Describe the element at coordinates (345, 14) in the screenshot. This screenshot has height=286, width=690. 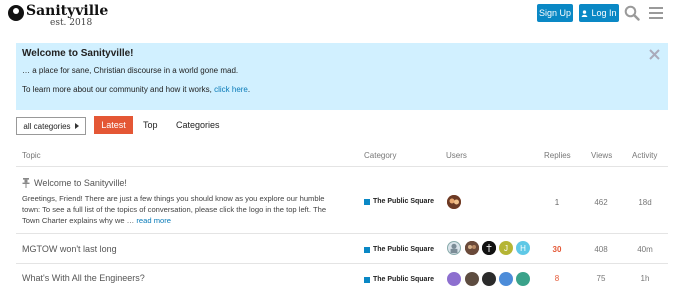
I see `site-header: Sanityville est. 2018 Sign Up Log In` at that location.